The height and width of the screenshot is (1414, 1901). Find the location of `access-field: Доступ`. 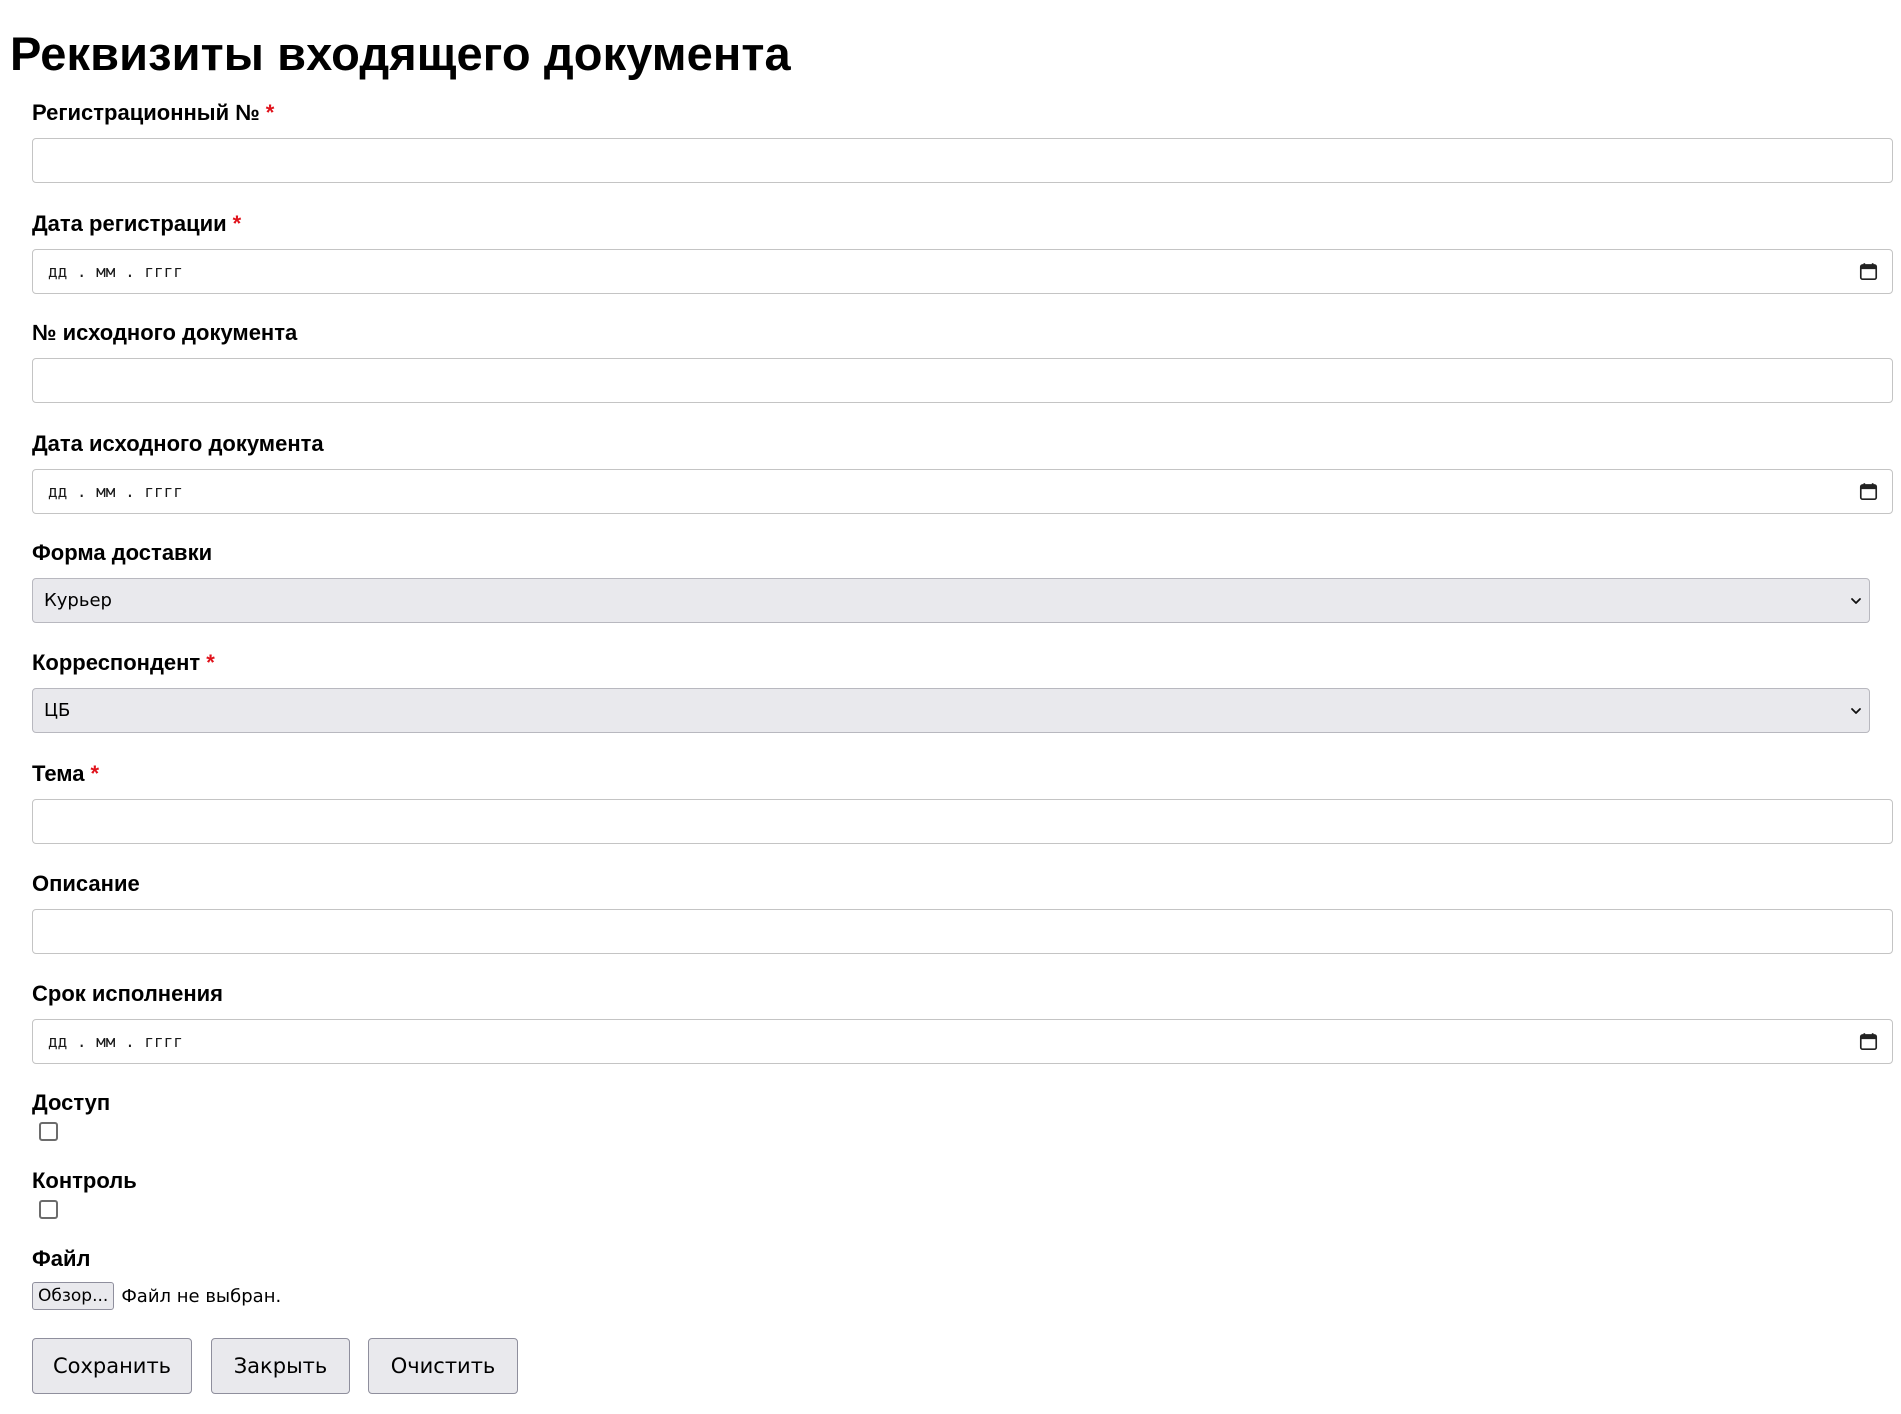

access-field: Доступ is located at coordinates (962, 1115).